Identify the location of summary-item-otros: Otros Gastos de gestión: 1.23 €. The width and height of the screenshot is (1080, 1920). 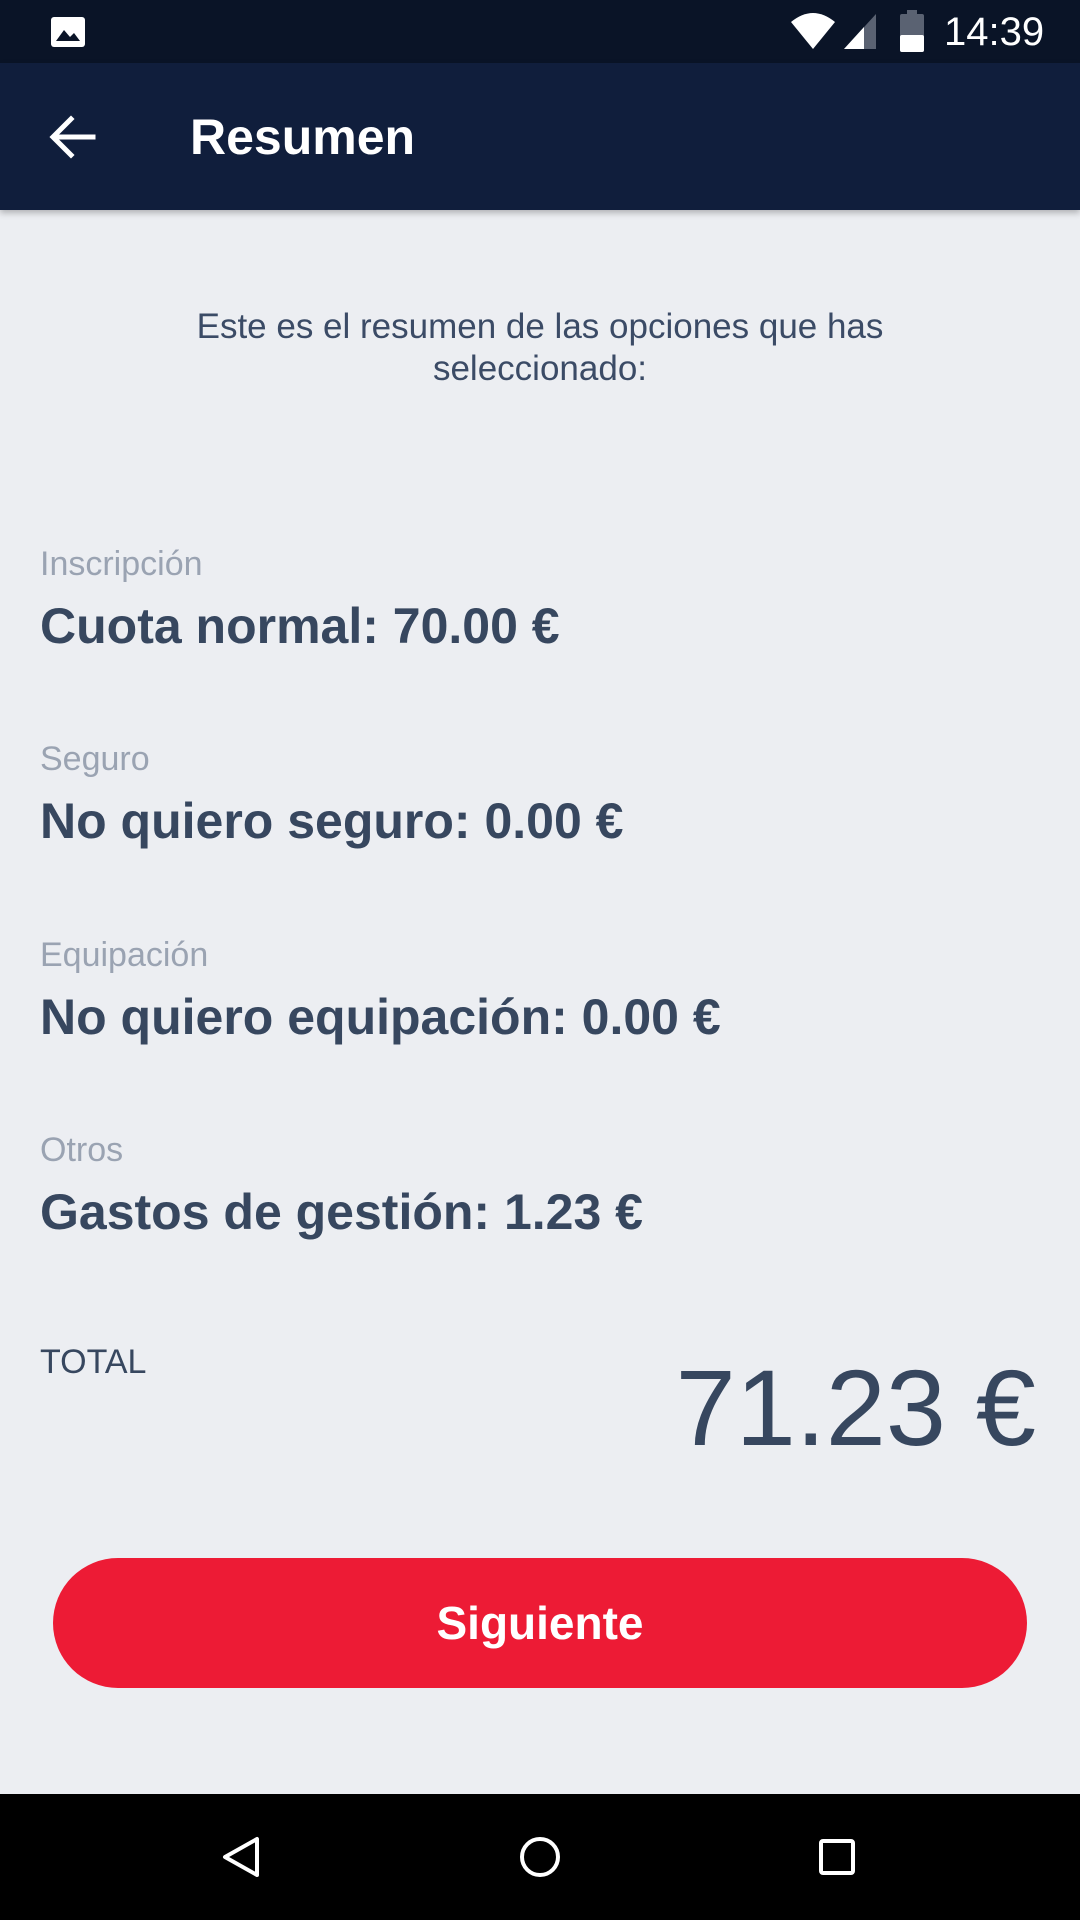
(540, 1186).